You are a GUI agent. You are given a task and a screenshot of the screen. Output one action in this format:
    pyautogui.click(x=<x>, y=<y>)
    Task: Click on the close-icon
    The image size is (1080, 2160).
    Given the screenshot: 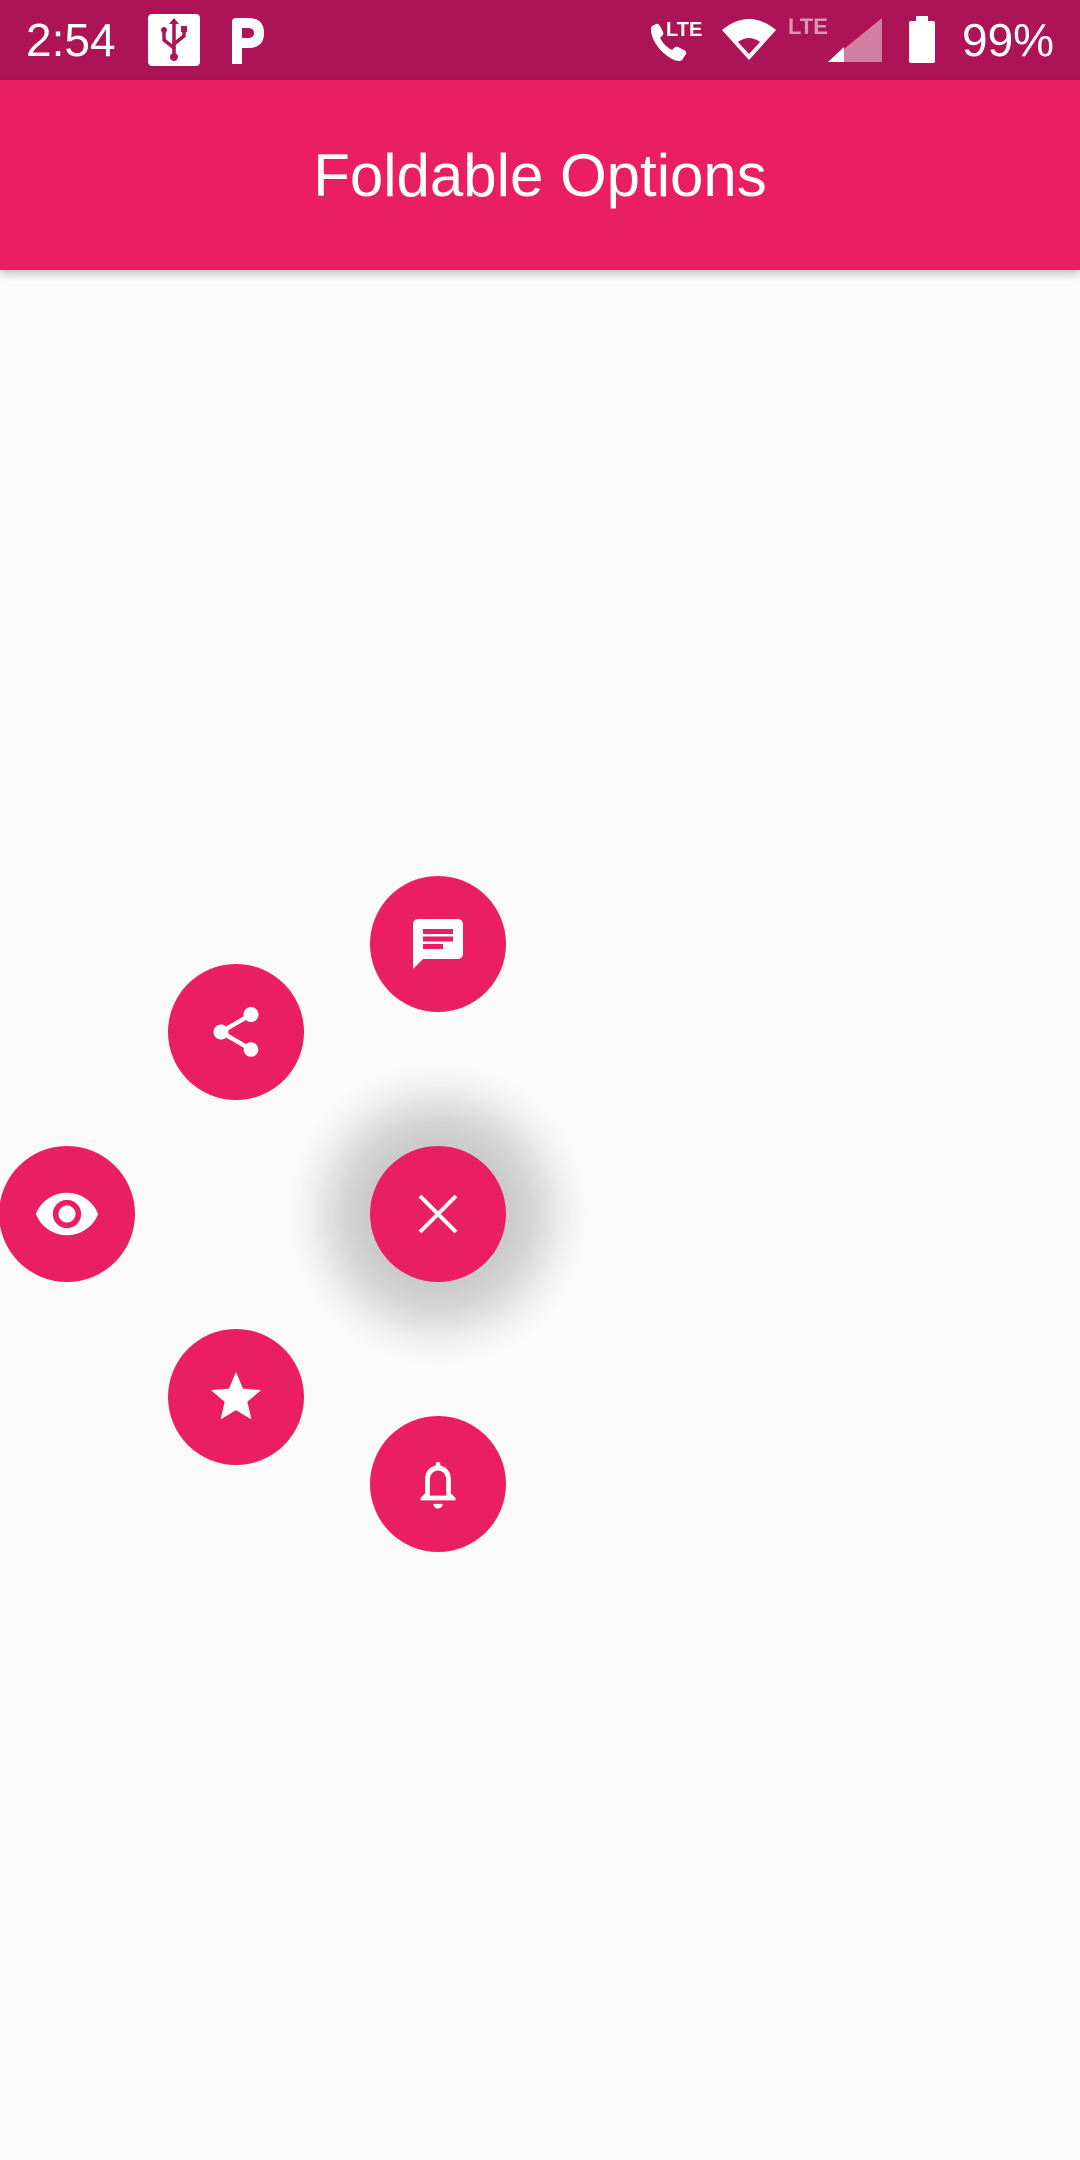 What is the action you would take?
    pyautogui.click(x=438, y=1214)
    